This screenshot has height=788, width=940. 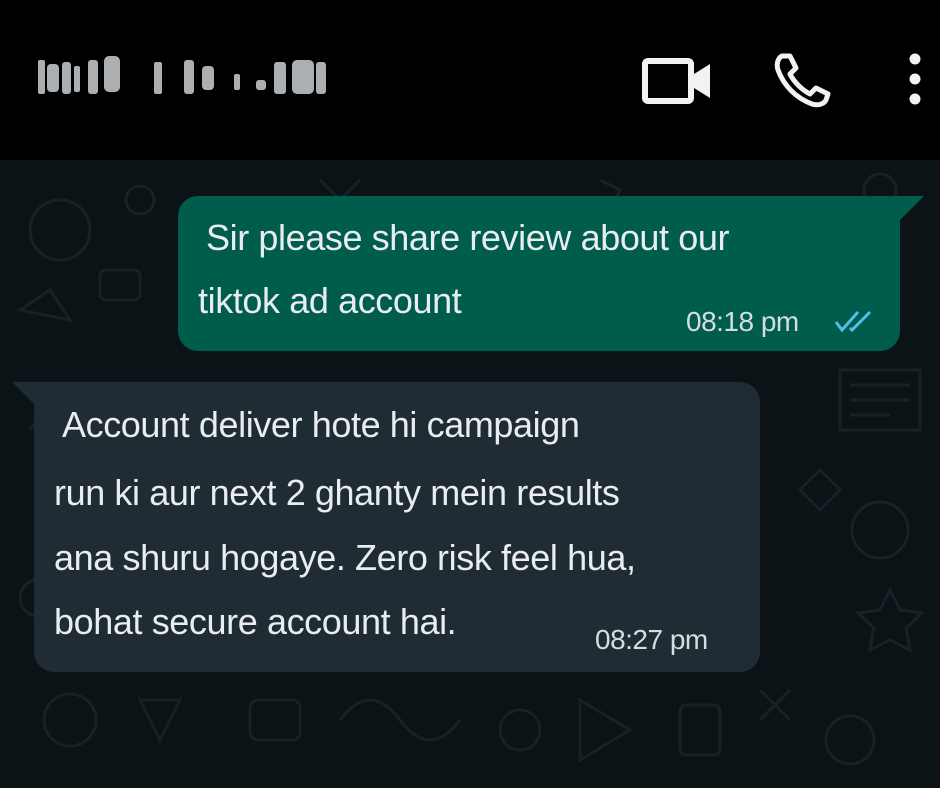 What do you see at coordinates (321, 424) in the screenshot?
I see `message-text-line: Account deliver hote hi campaign` at bounding box center [321, 424].